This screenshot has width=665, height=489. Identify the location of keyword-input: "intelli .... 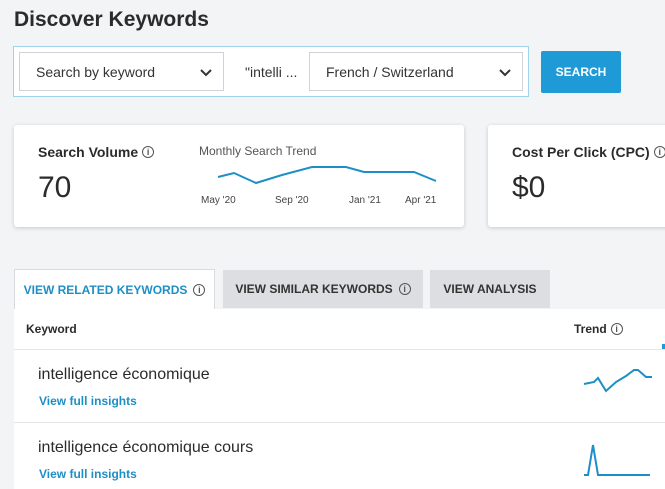
(271, 72).